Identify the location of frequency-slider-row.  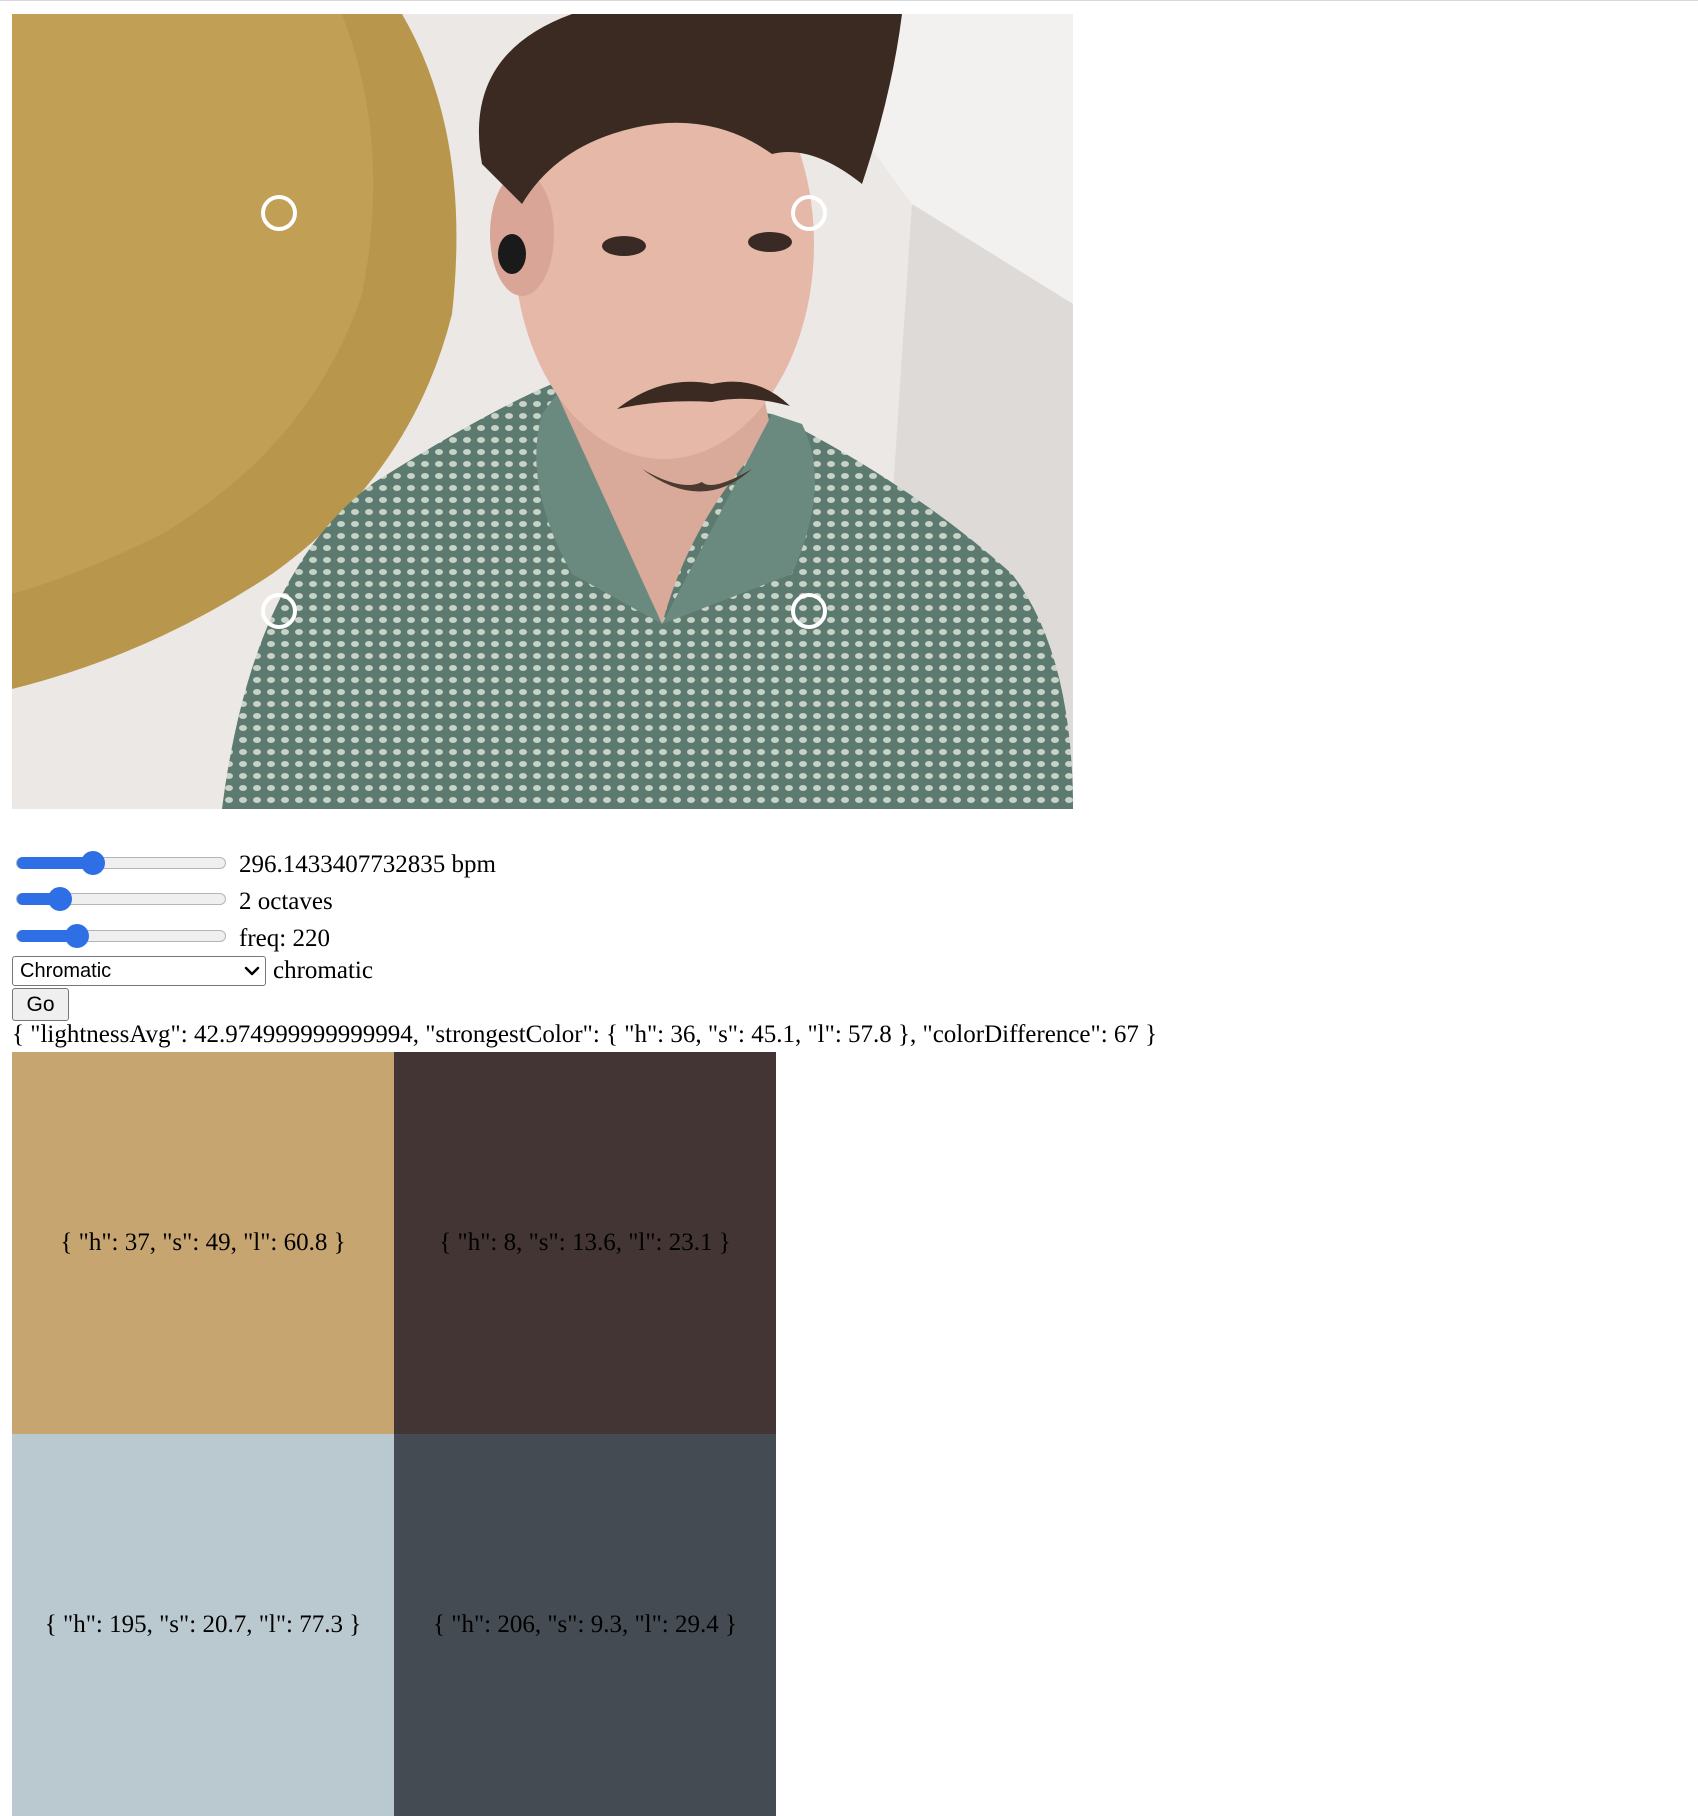
(121, 936).